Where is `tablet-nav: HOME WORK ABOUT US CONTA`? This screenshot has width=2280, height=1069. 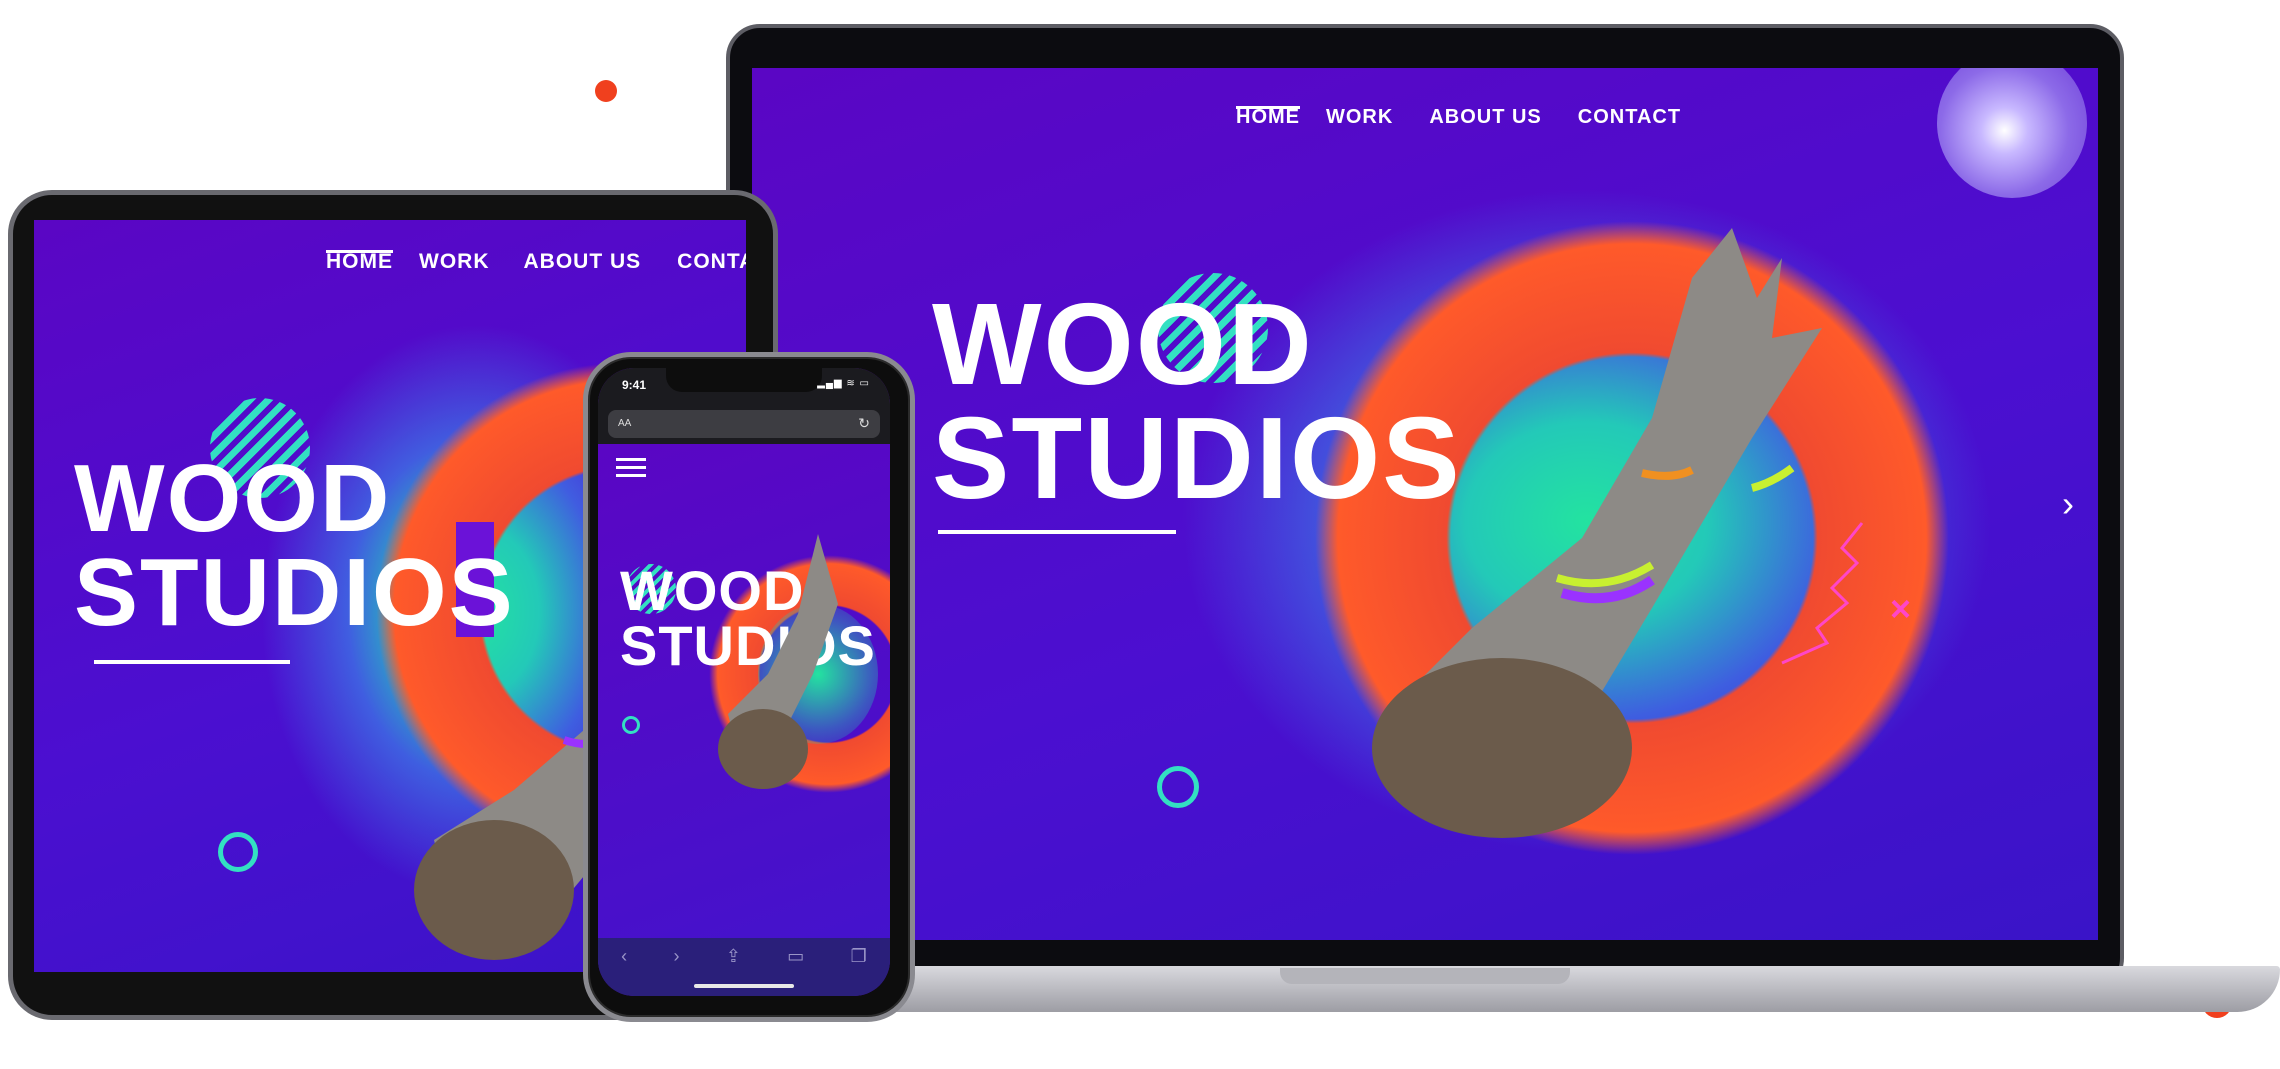 tablet-nav: HOME WORK ABOUT US CONTA is located at coordinates (536, 264).